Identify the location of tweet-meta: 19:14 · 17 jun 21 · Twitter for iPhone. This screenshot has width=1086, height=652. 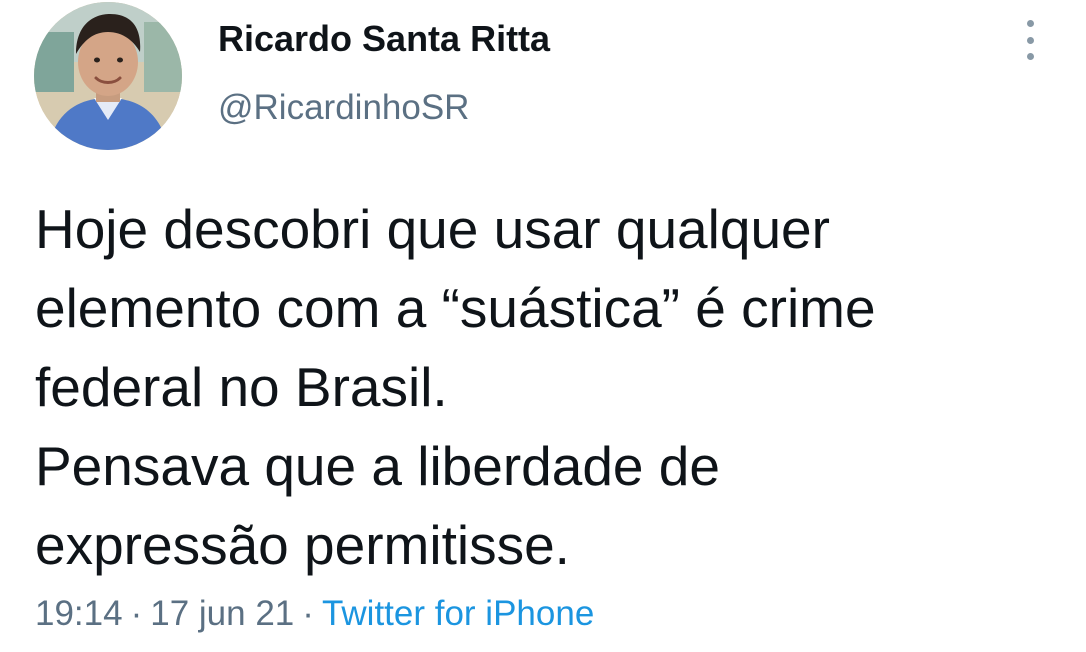
(314, 614).